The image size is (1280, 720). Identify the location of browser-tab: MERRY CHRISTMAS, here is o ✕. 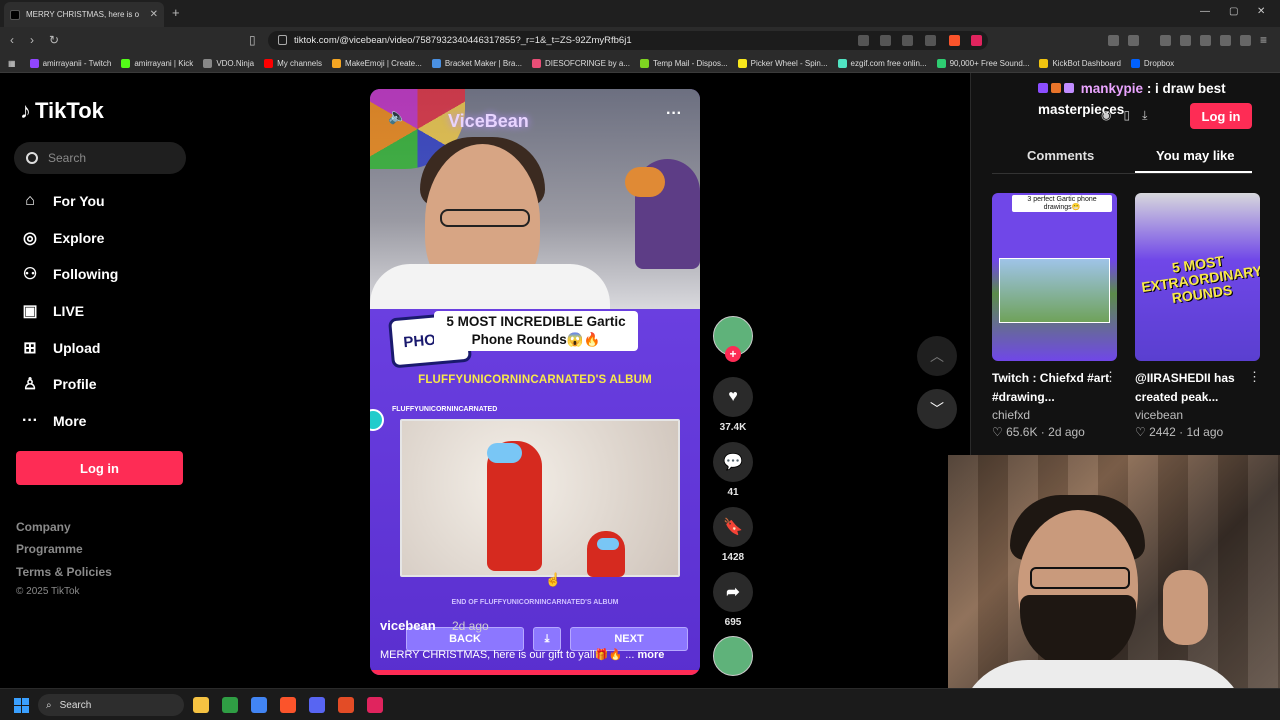
(84, 14).